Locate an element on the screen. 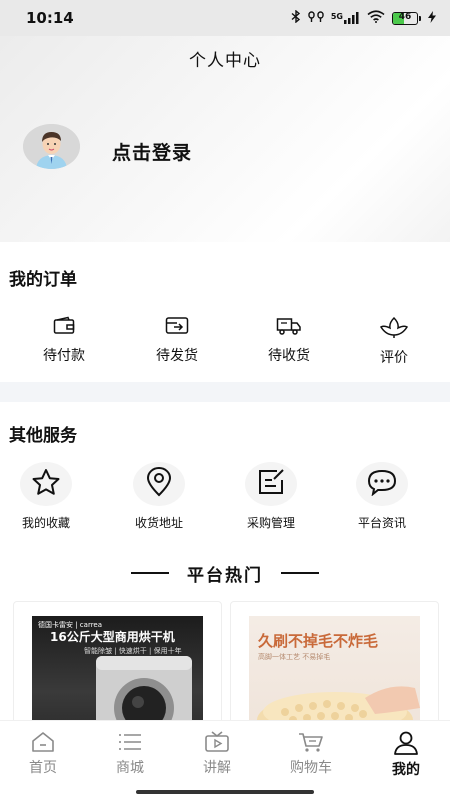  battery-text: 46 is located at coordinates (405, 16).